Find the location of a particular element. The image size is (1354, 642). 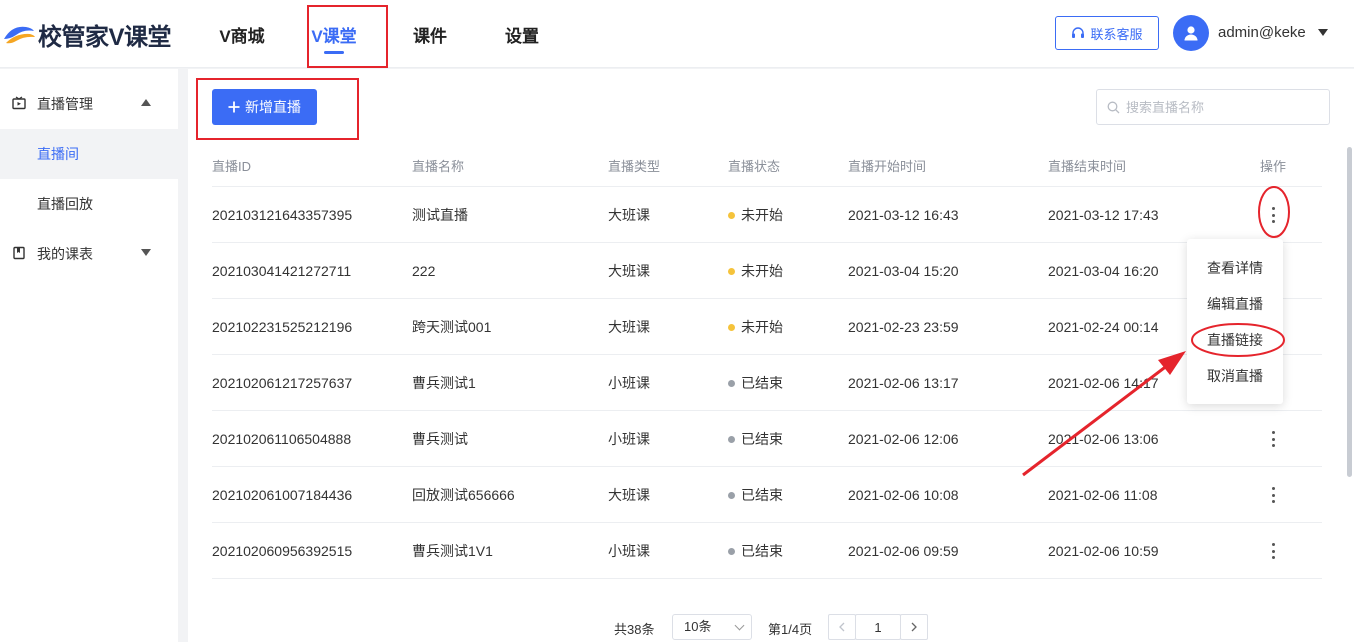

sidebar-item-live-replay: 直播回放 is located at coordinates (89, 204).